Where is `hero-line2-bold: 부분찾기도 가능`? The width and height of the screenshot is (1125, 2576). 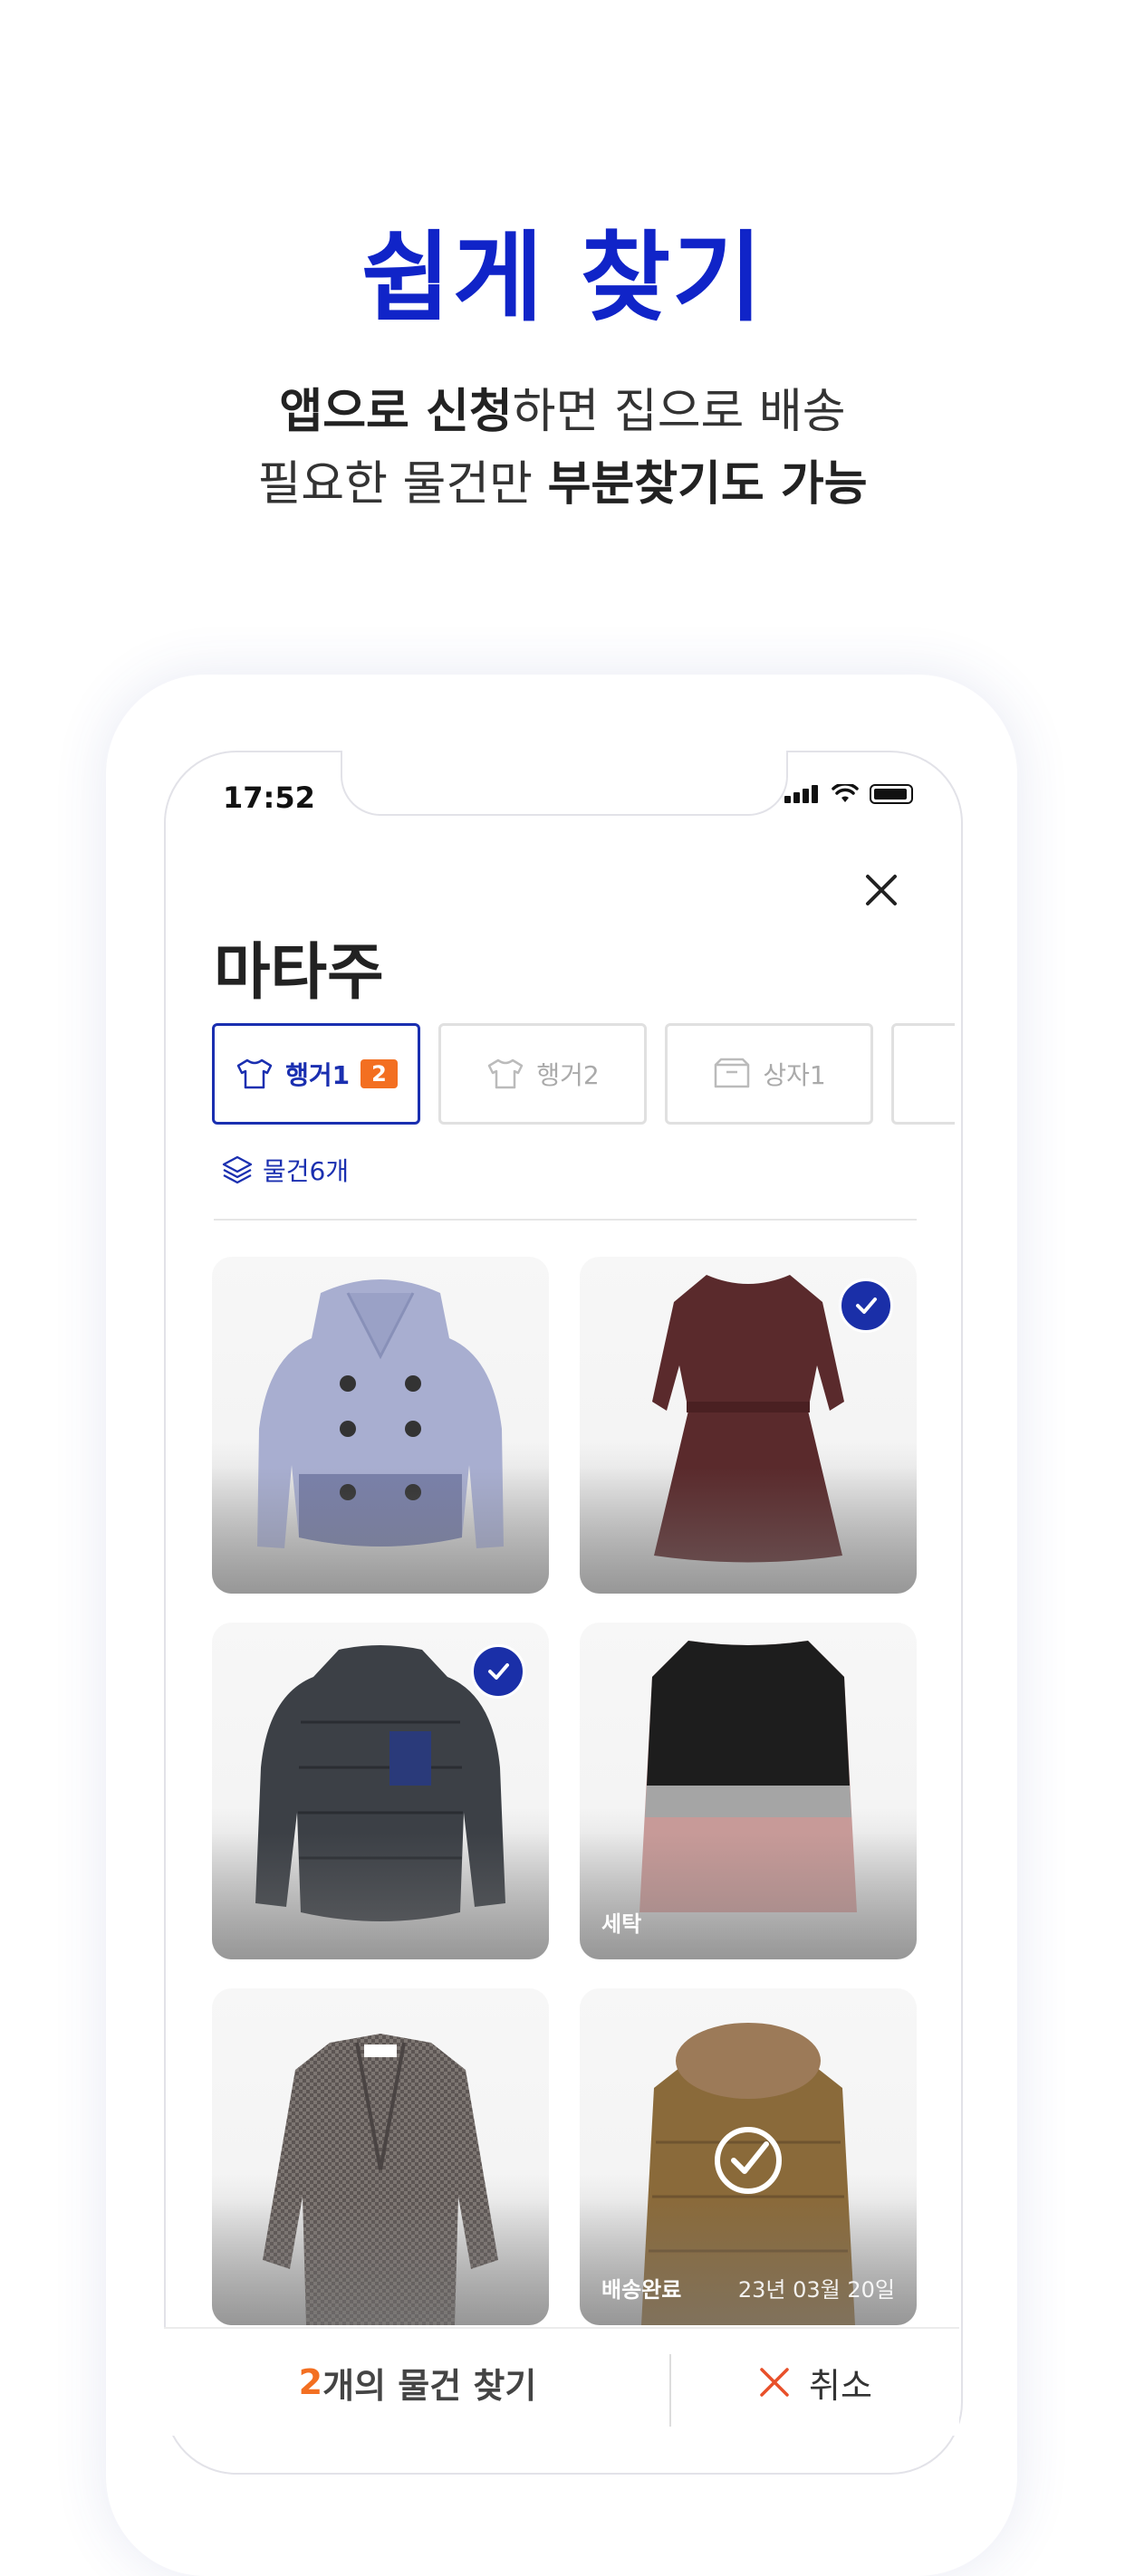
hero-line2-bold: 부분찾기도 가능 is located at coordinates (708, 484).